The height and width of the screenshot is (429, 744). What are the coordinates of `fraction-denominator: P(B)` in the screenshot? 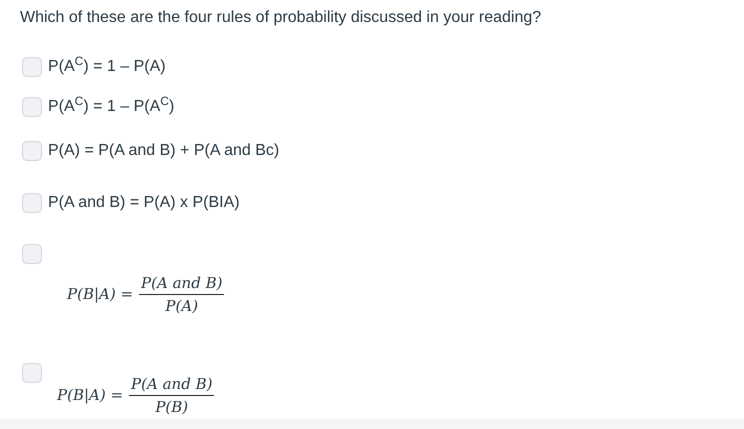 It's located at (171, 407).